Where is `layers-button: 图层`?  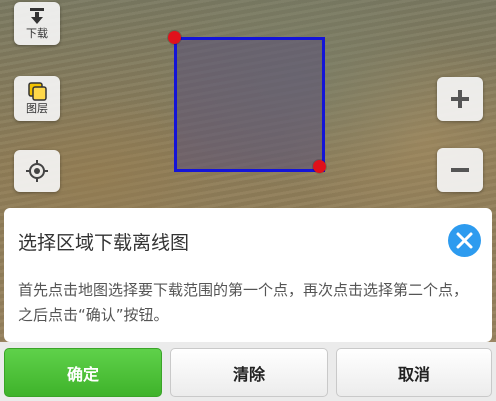
layers-button: 图层 is located at coordinates (37, 98).